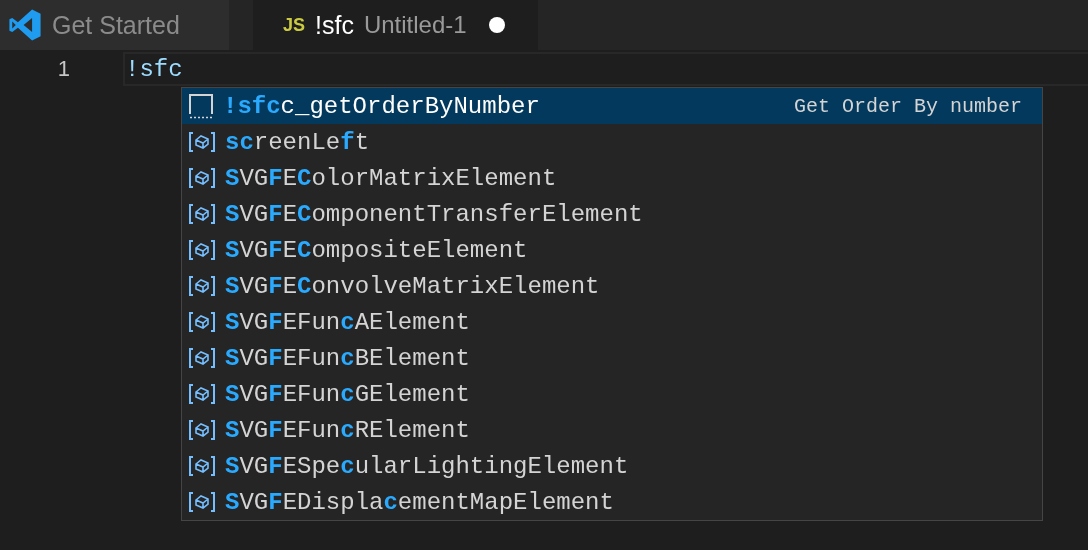  What do you see at coordinates (347, 322) in the screenshot?
I see `suggestion-label: SVGFEFuncAElement` at bounding box center [347, 322].